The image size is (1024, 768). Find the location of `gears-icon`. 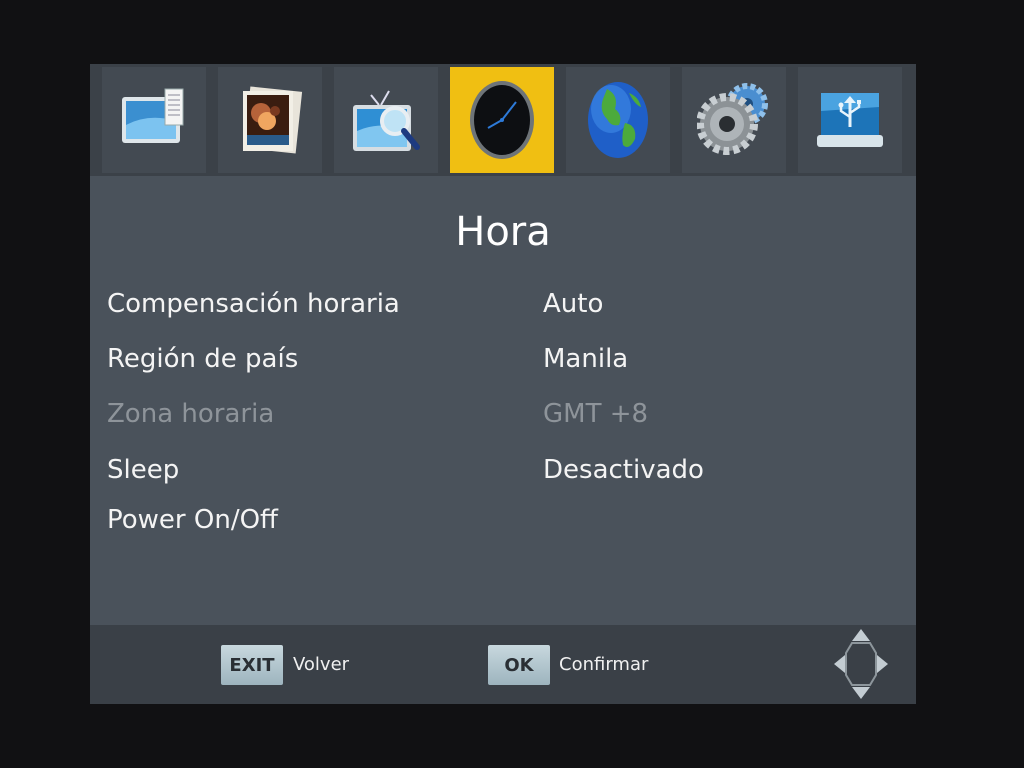

gears-icon is located at coordinates (732, 119).